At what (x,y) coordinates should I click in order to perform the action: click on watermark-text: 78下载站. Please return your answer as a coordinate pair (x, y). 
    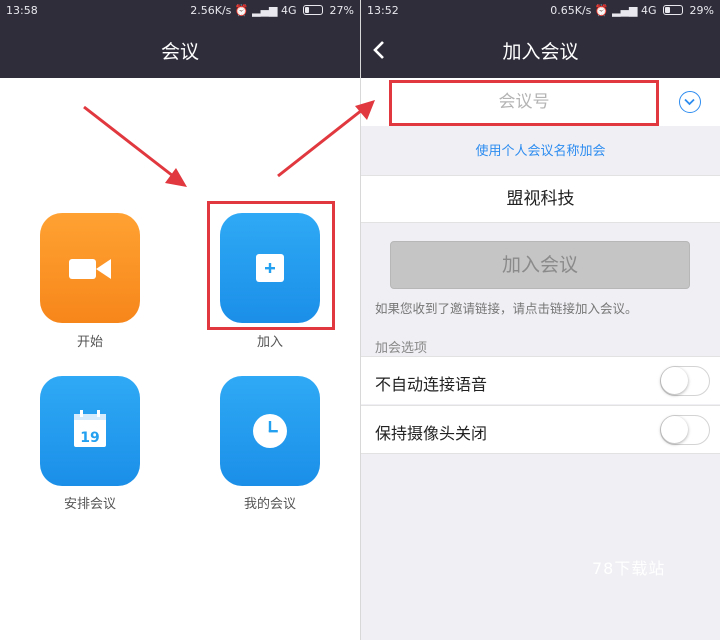
    Looking at the image, I should click on (629, 568).